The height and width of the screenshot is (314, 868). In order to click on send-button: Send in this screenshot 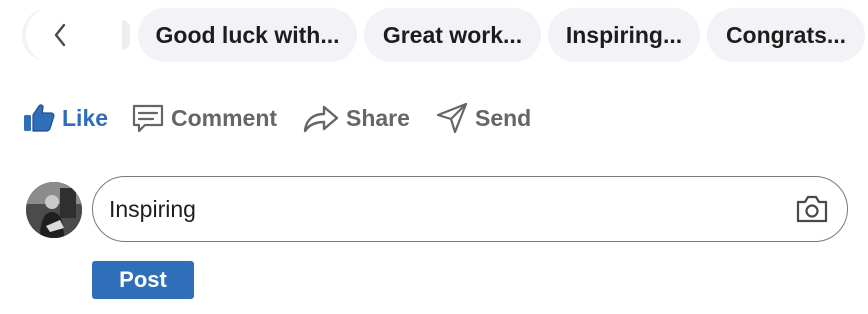, I will do `click(483, 118)`.